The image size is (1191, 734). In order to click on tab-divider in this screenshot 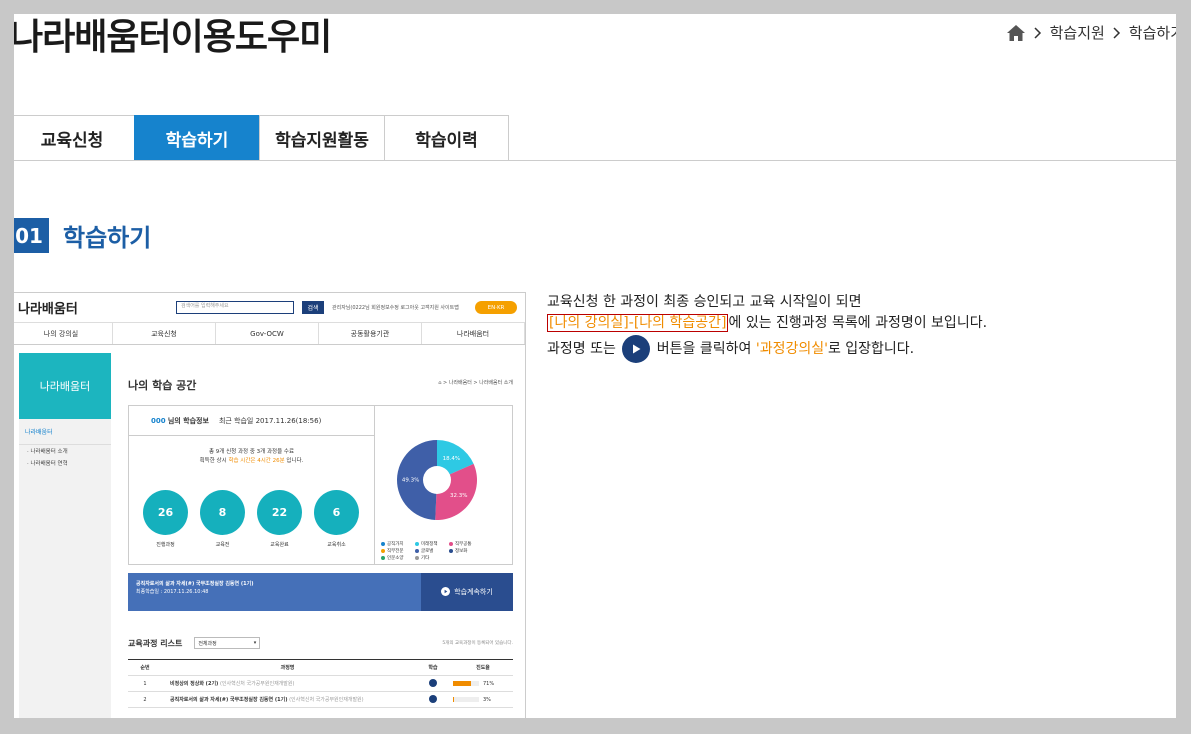, I will do `click(595, 160)`.